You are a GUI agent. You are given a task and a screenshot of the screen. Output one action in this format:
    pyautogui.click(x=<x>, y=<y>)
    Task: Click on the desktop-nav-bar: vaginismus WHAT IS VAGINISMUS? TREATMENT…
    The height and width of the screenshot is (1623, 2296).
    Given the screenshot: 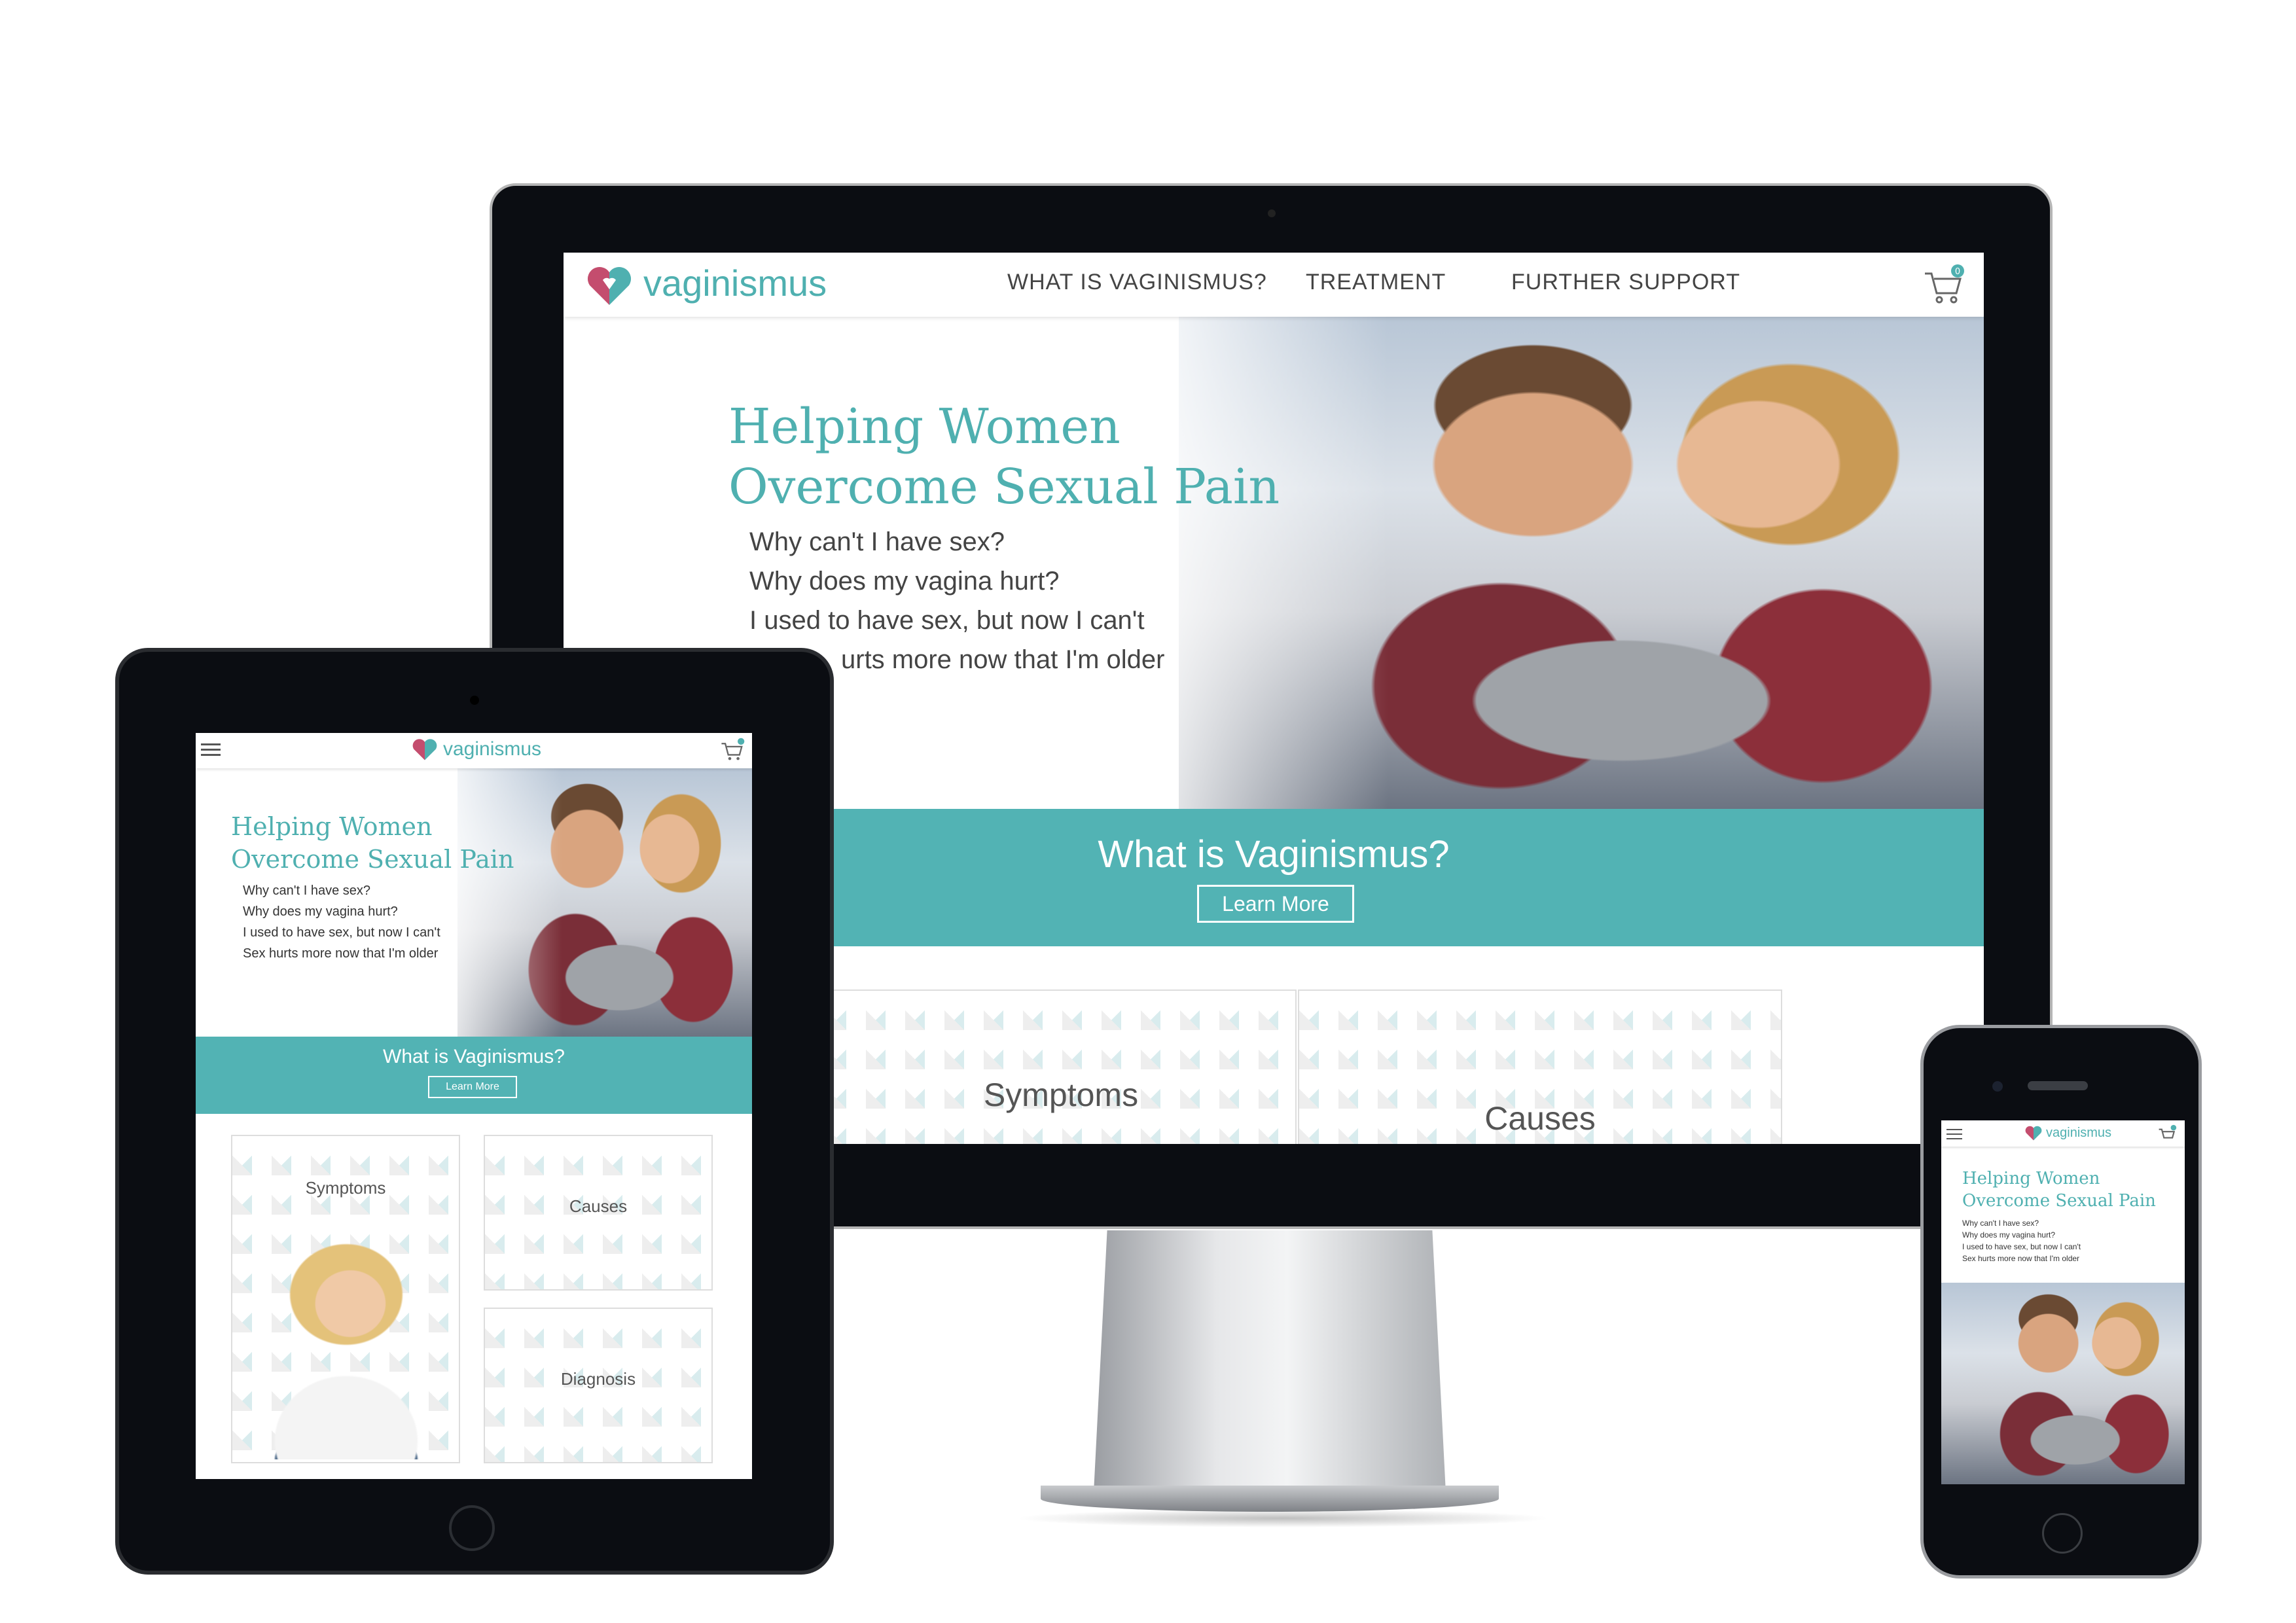 What is the action you would take?
    pyautogui.click(x=1274, y=285)
    